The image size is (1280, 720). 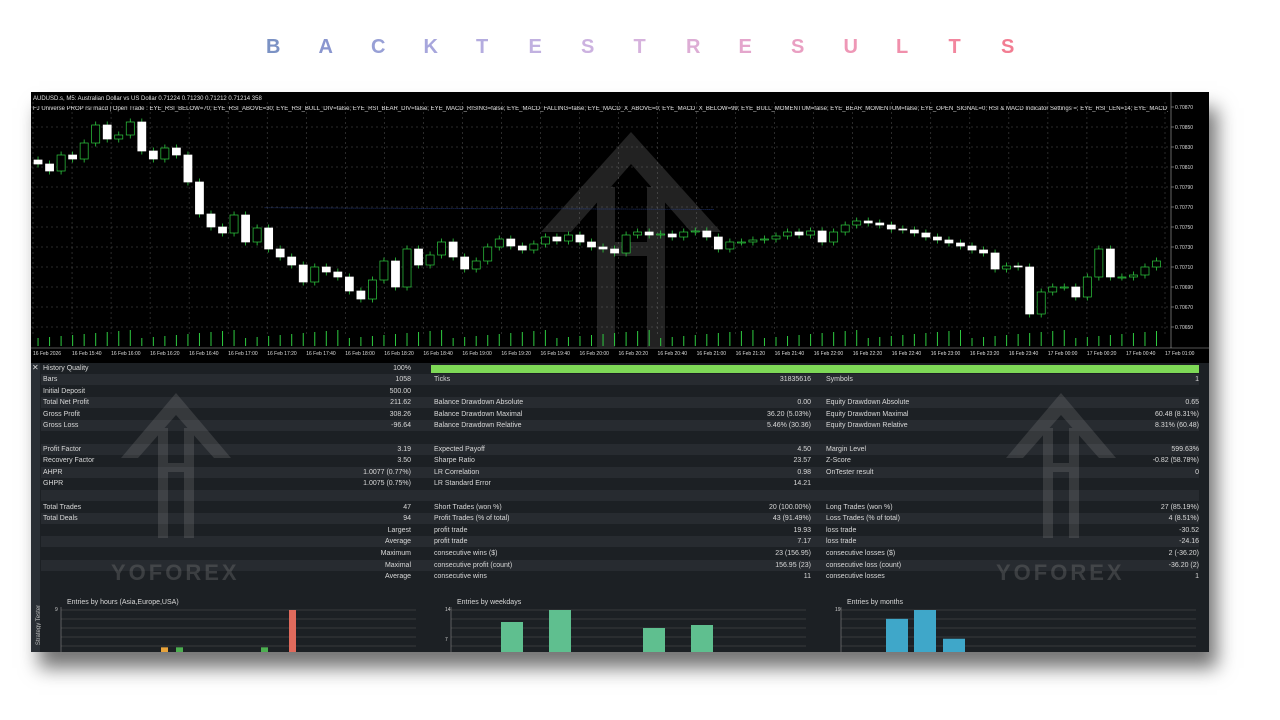 I want to click on history-quality-bar, so click(x=815, y=369).